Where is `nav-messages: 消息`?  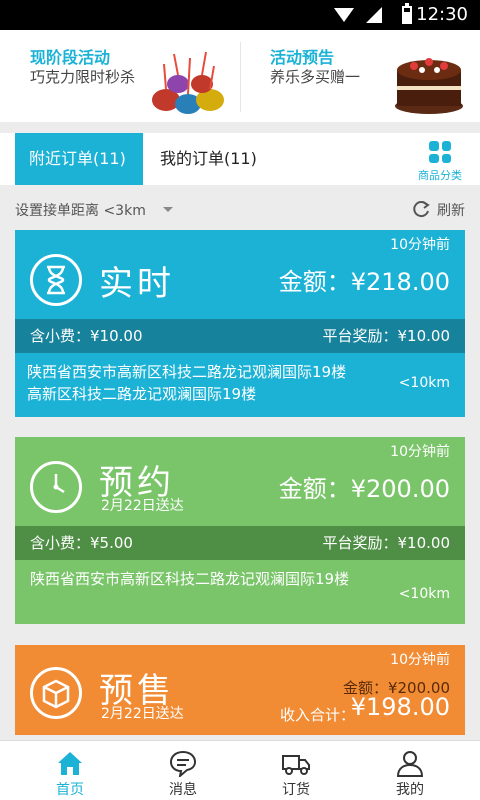
nav-messages: 消息 is located at coordinates (183, 770).